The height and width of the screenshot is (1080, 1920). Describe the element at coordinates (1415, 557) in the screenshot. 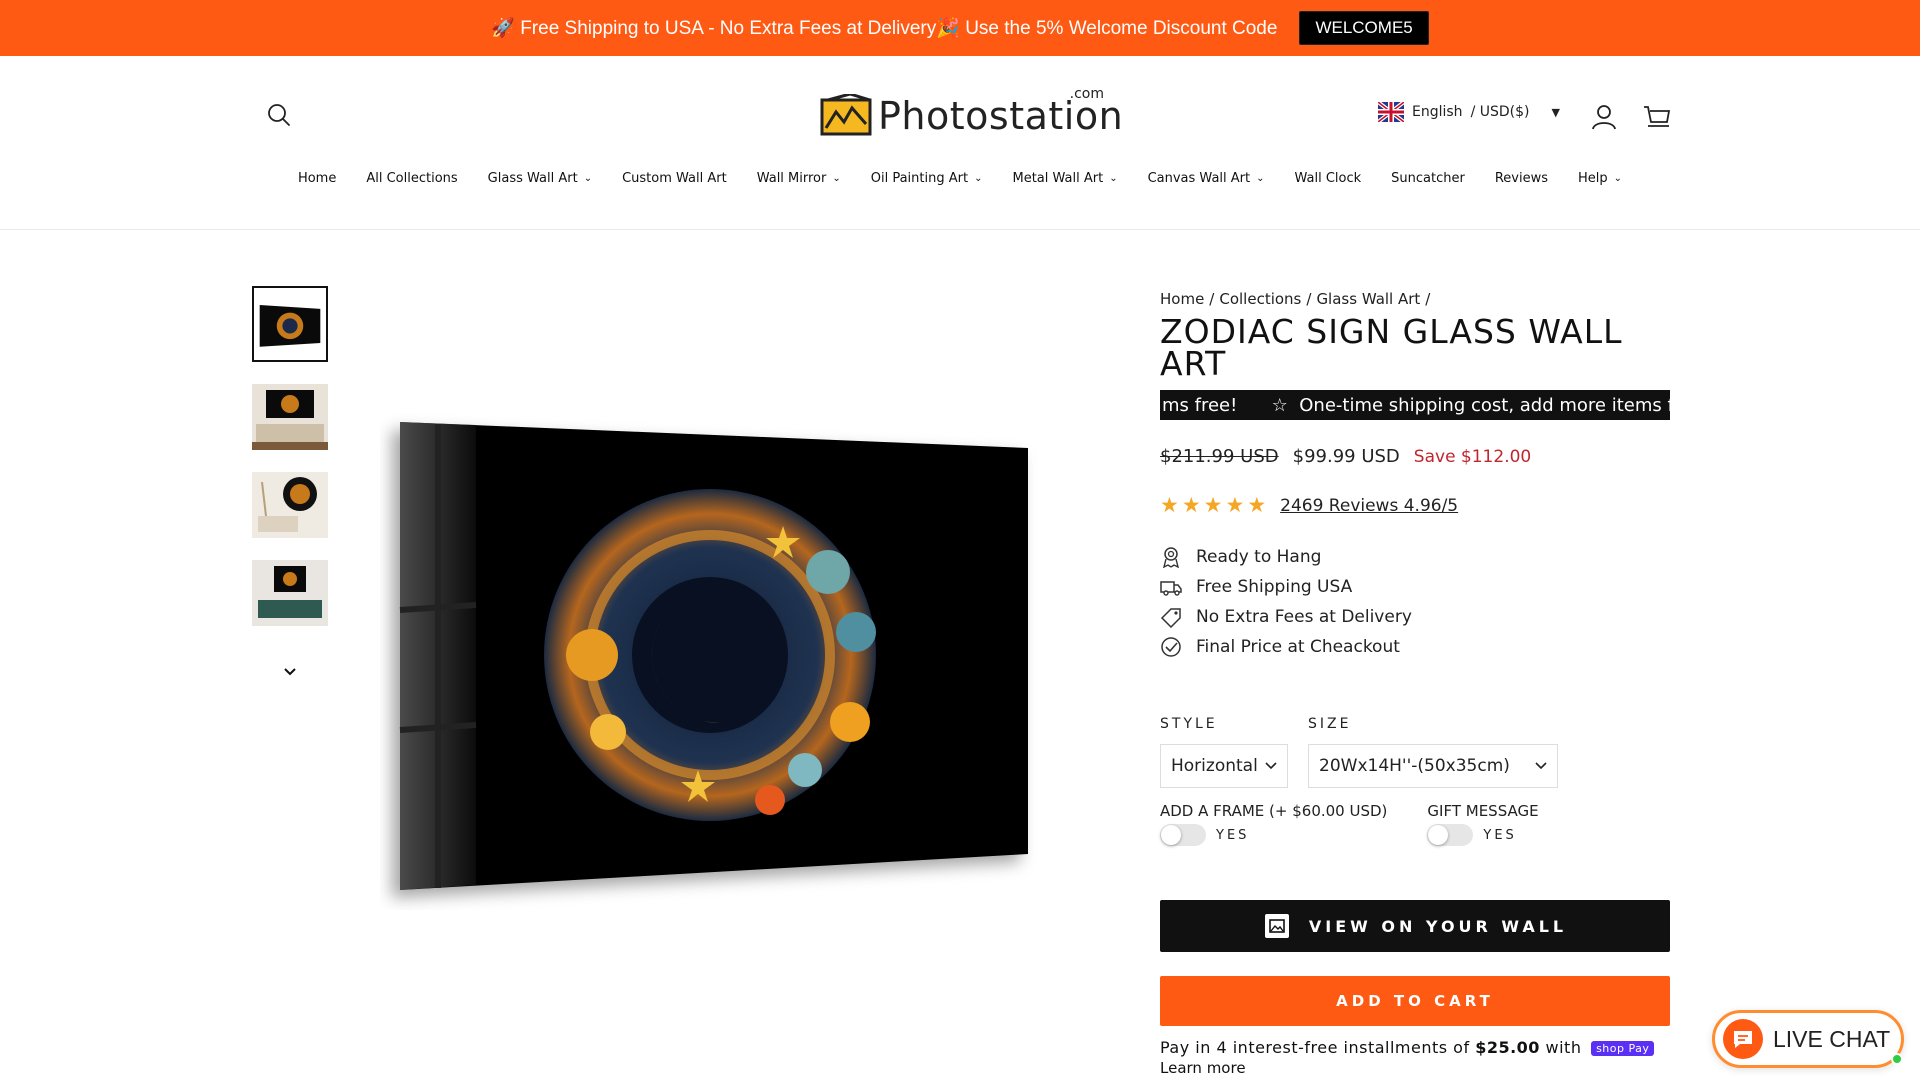

I see `feature-item: Ready to Hang` at that location.